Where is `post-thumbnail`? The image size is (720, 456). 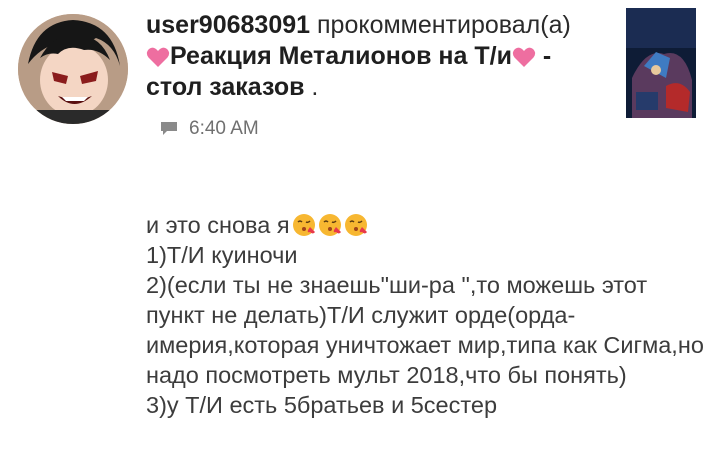
post-thumbnail is located at coordinates (661, 63).